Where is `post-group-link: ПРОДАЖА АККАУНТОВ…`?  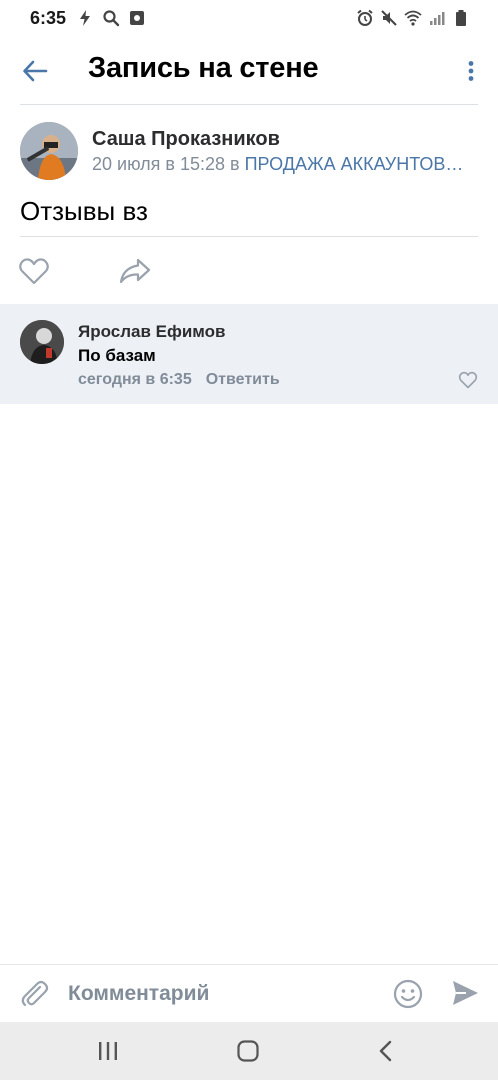
post-group-link: ПРОДАЖА АККАУНТОВ… is located at coordinates (354, 164).